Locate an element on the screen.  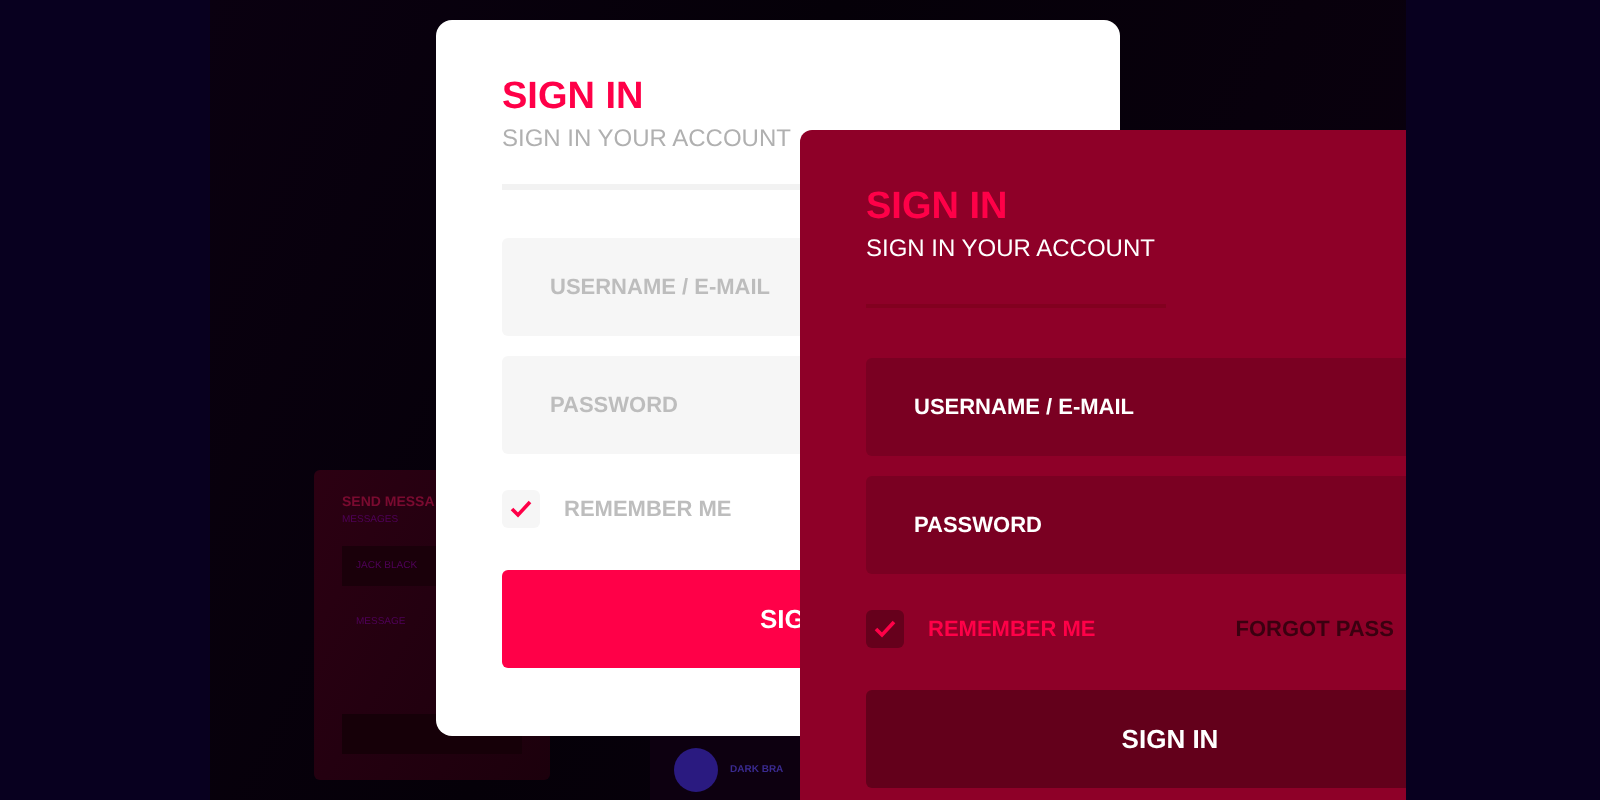
sign-in-button: SIGN IN is located at coordinates (1136, 739).